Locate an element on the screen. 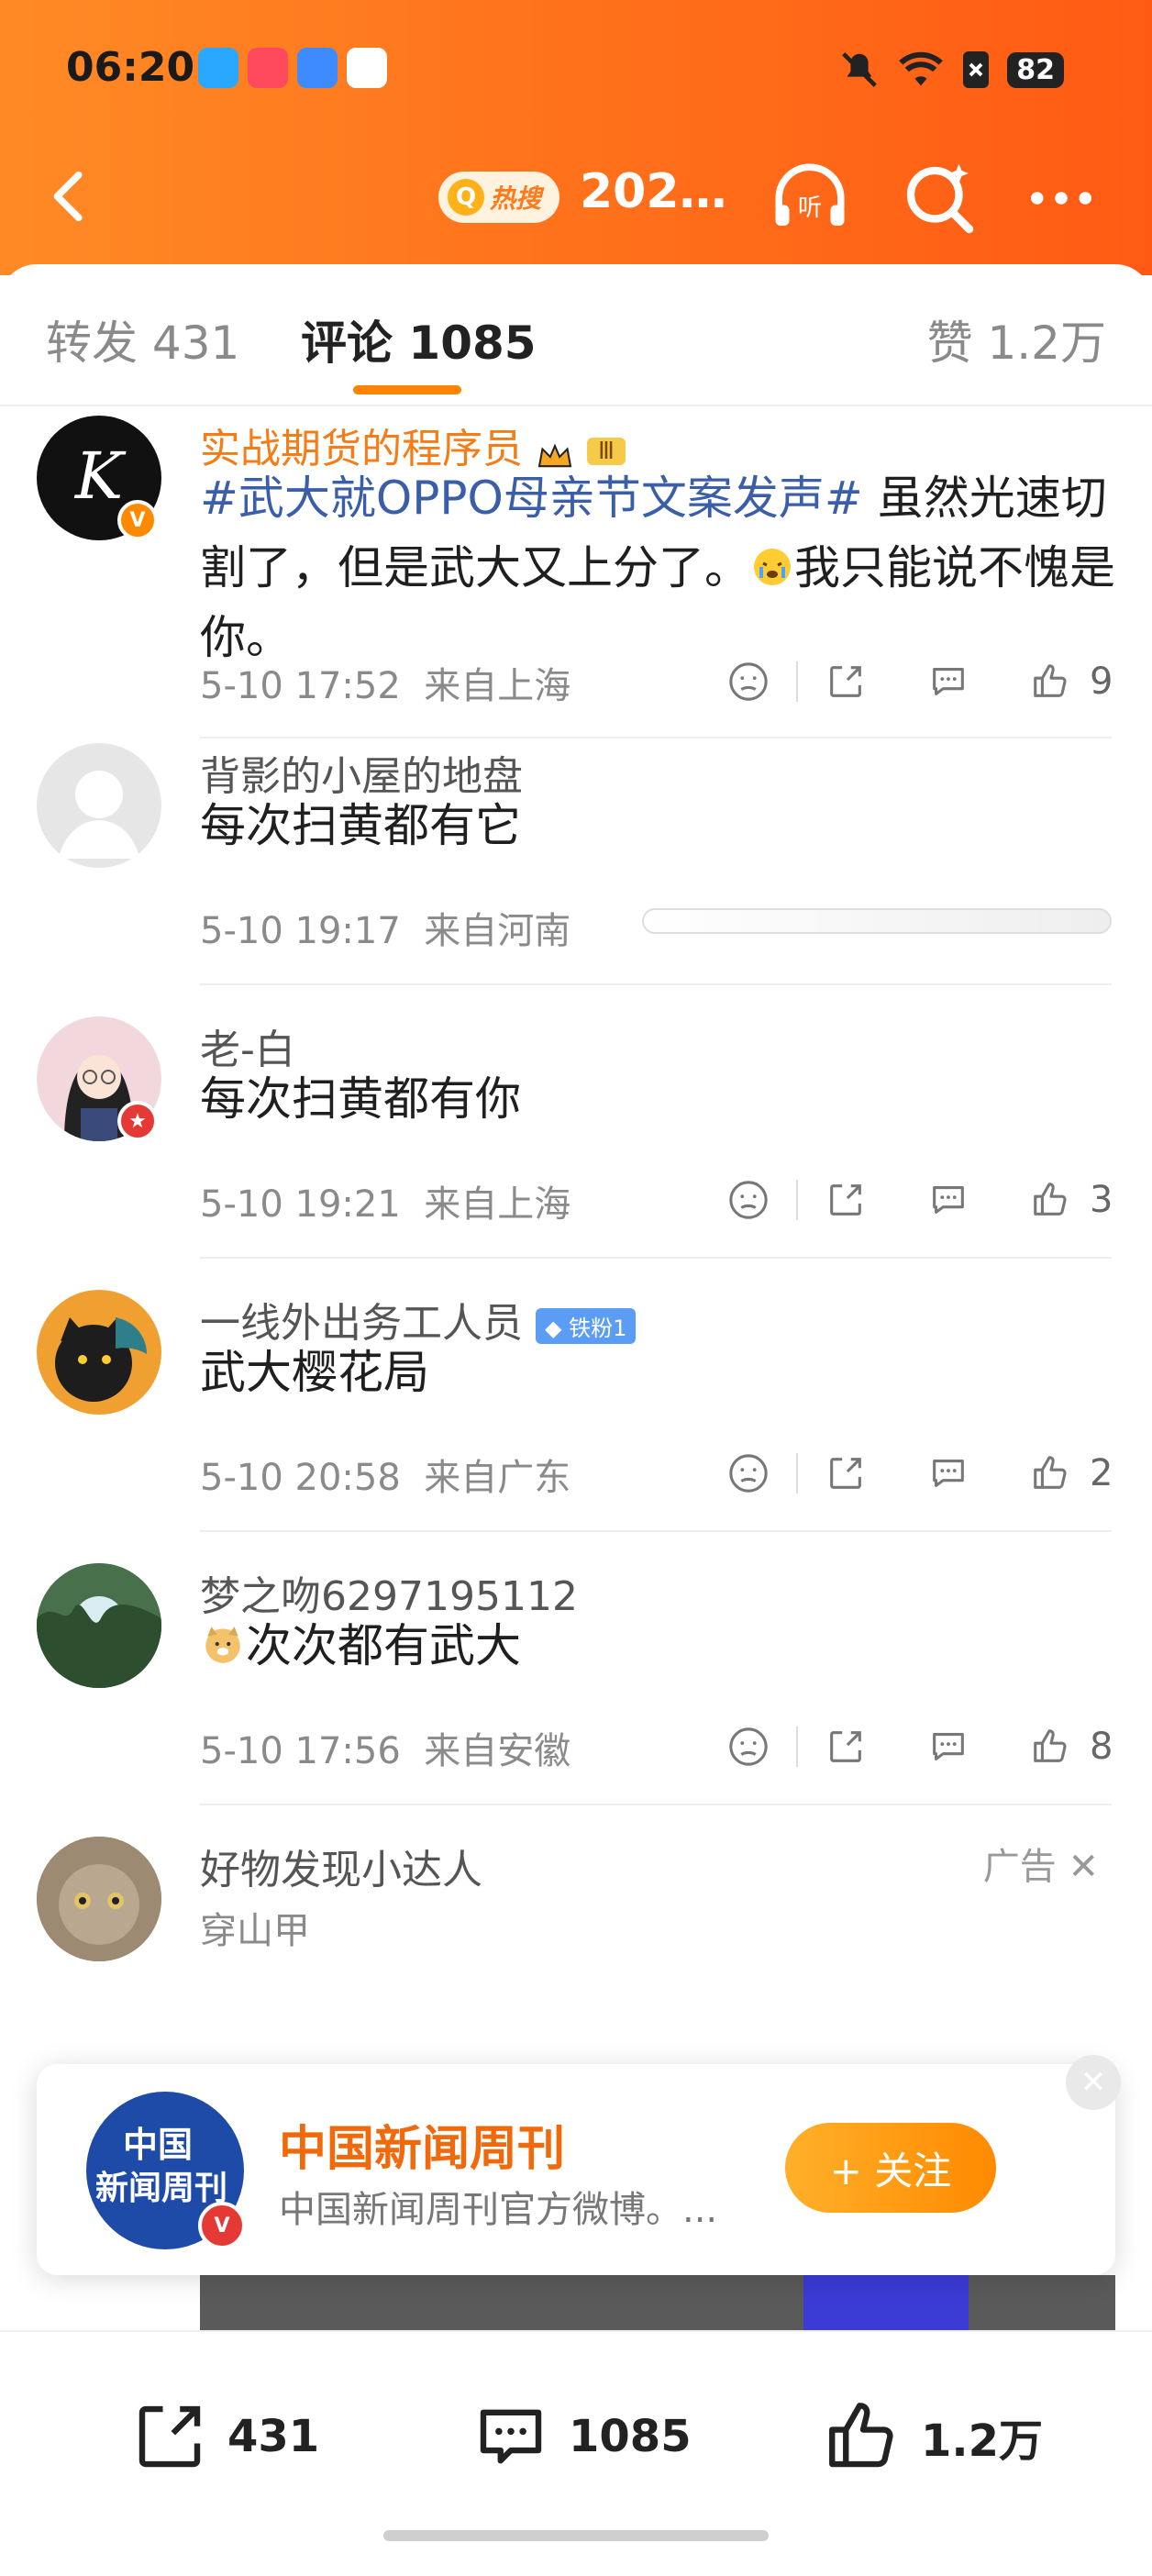  tab-likes: 赞 1.2万 is located at coordinates (1016, 339).